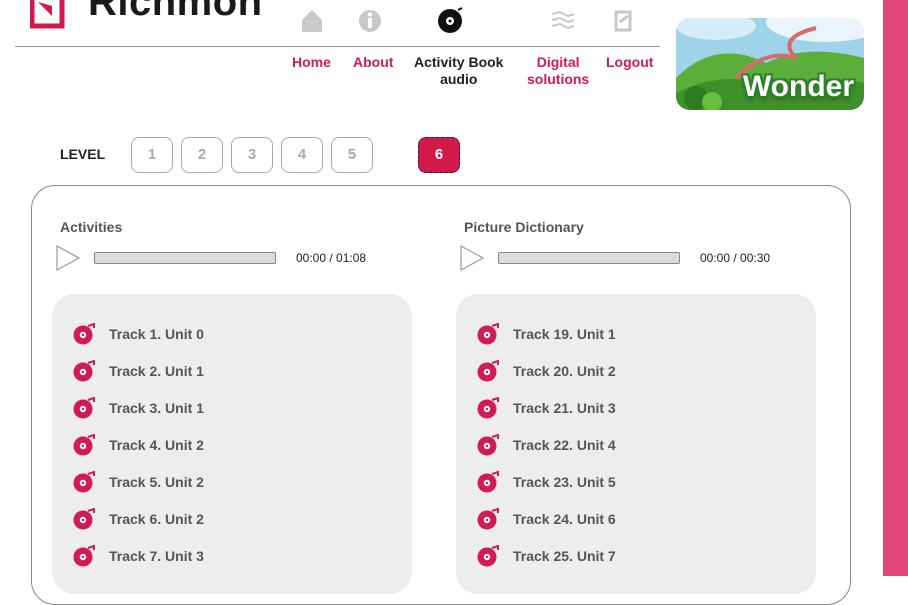 The image size is (908, 605). Describe the element at coordinates (152, 155) in the screenshot. I see `level-button-1: 1` at that location.